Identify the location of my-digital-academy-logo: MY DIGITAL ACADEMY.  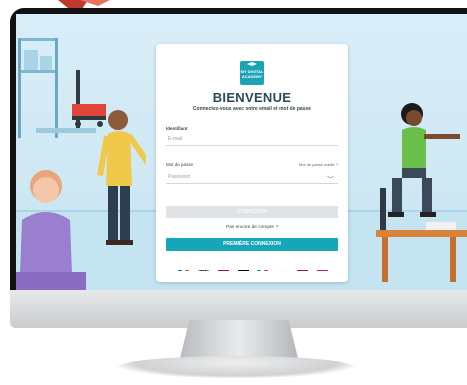
(252, 73).